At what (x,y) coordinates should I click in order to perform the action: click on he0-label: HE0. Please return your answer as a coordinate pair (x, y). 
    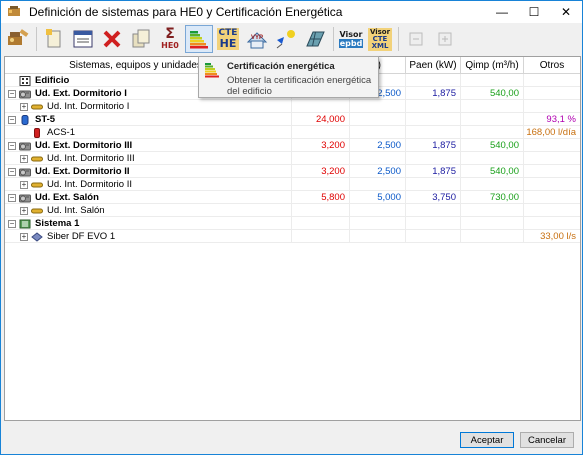
    Looking at the image, I should click on (170, 45).